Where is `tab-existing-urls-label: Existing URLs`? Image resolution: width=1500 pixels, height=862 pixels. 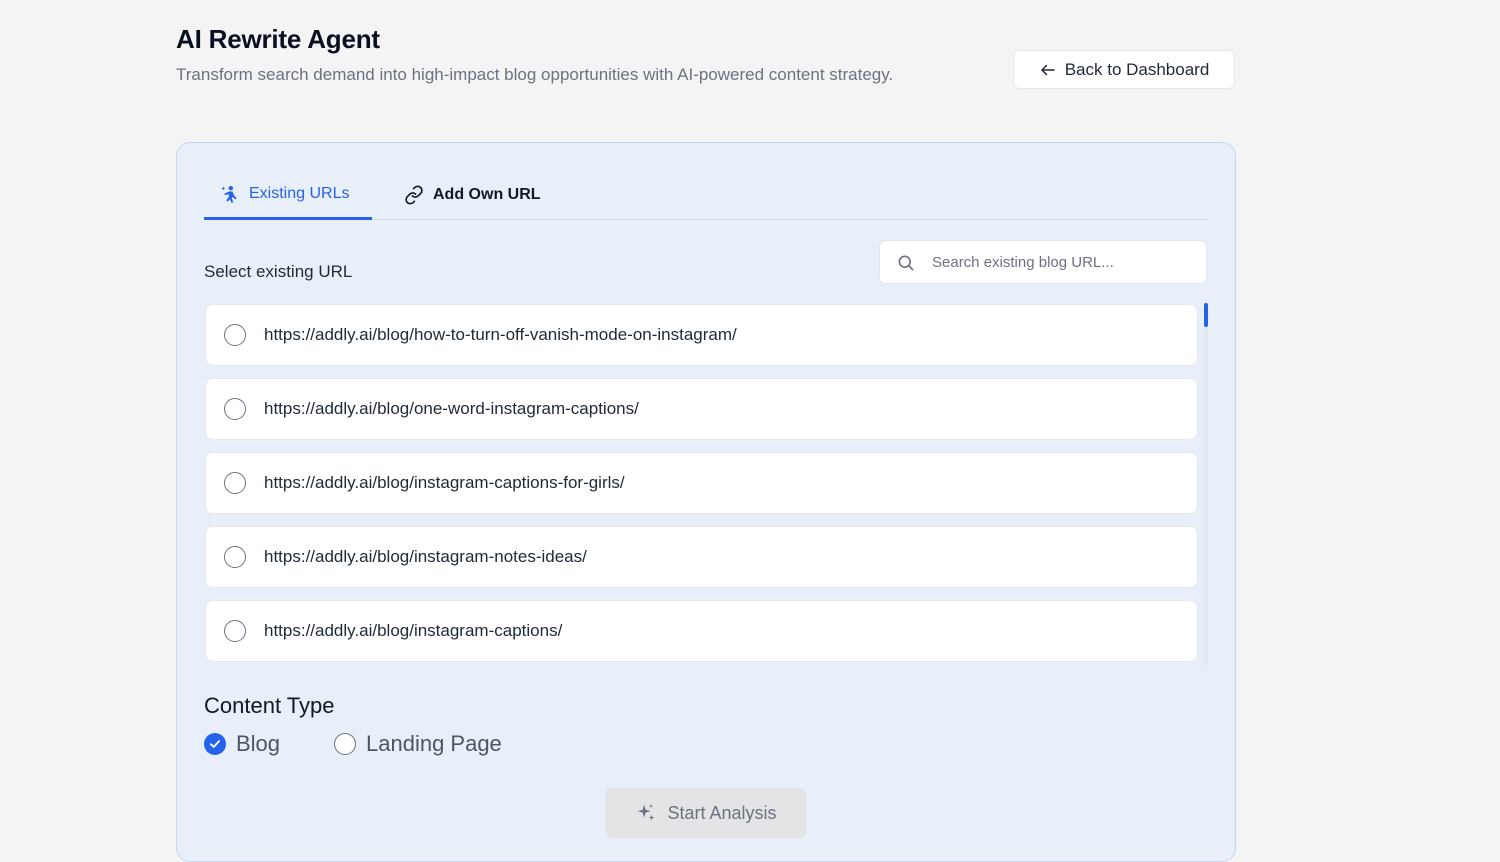 tab-existing-urls-label: Existing URLs is located at coordinates (299, 193).